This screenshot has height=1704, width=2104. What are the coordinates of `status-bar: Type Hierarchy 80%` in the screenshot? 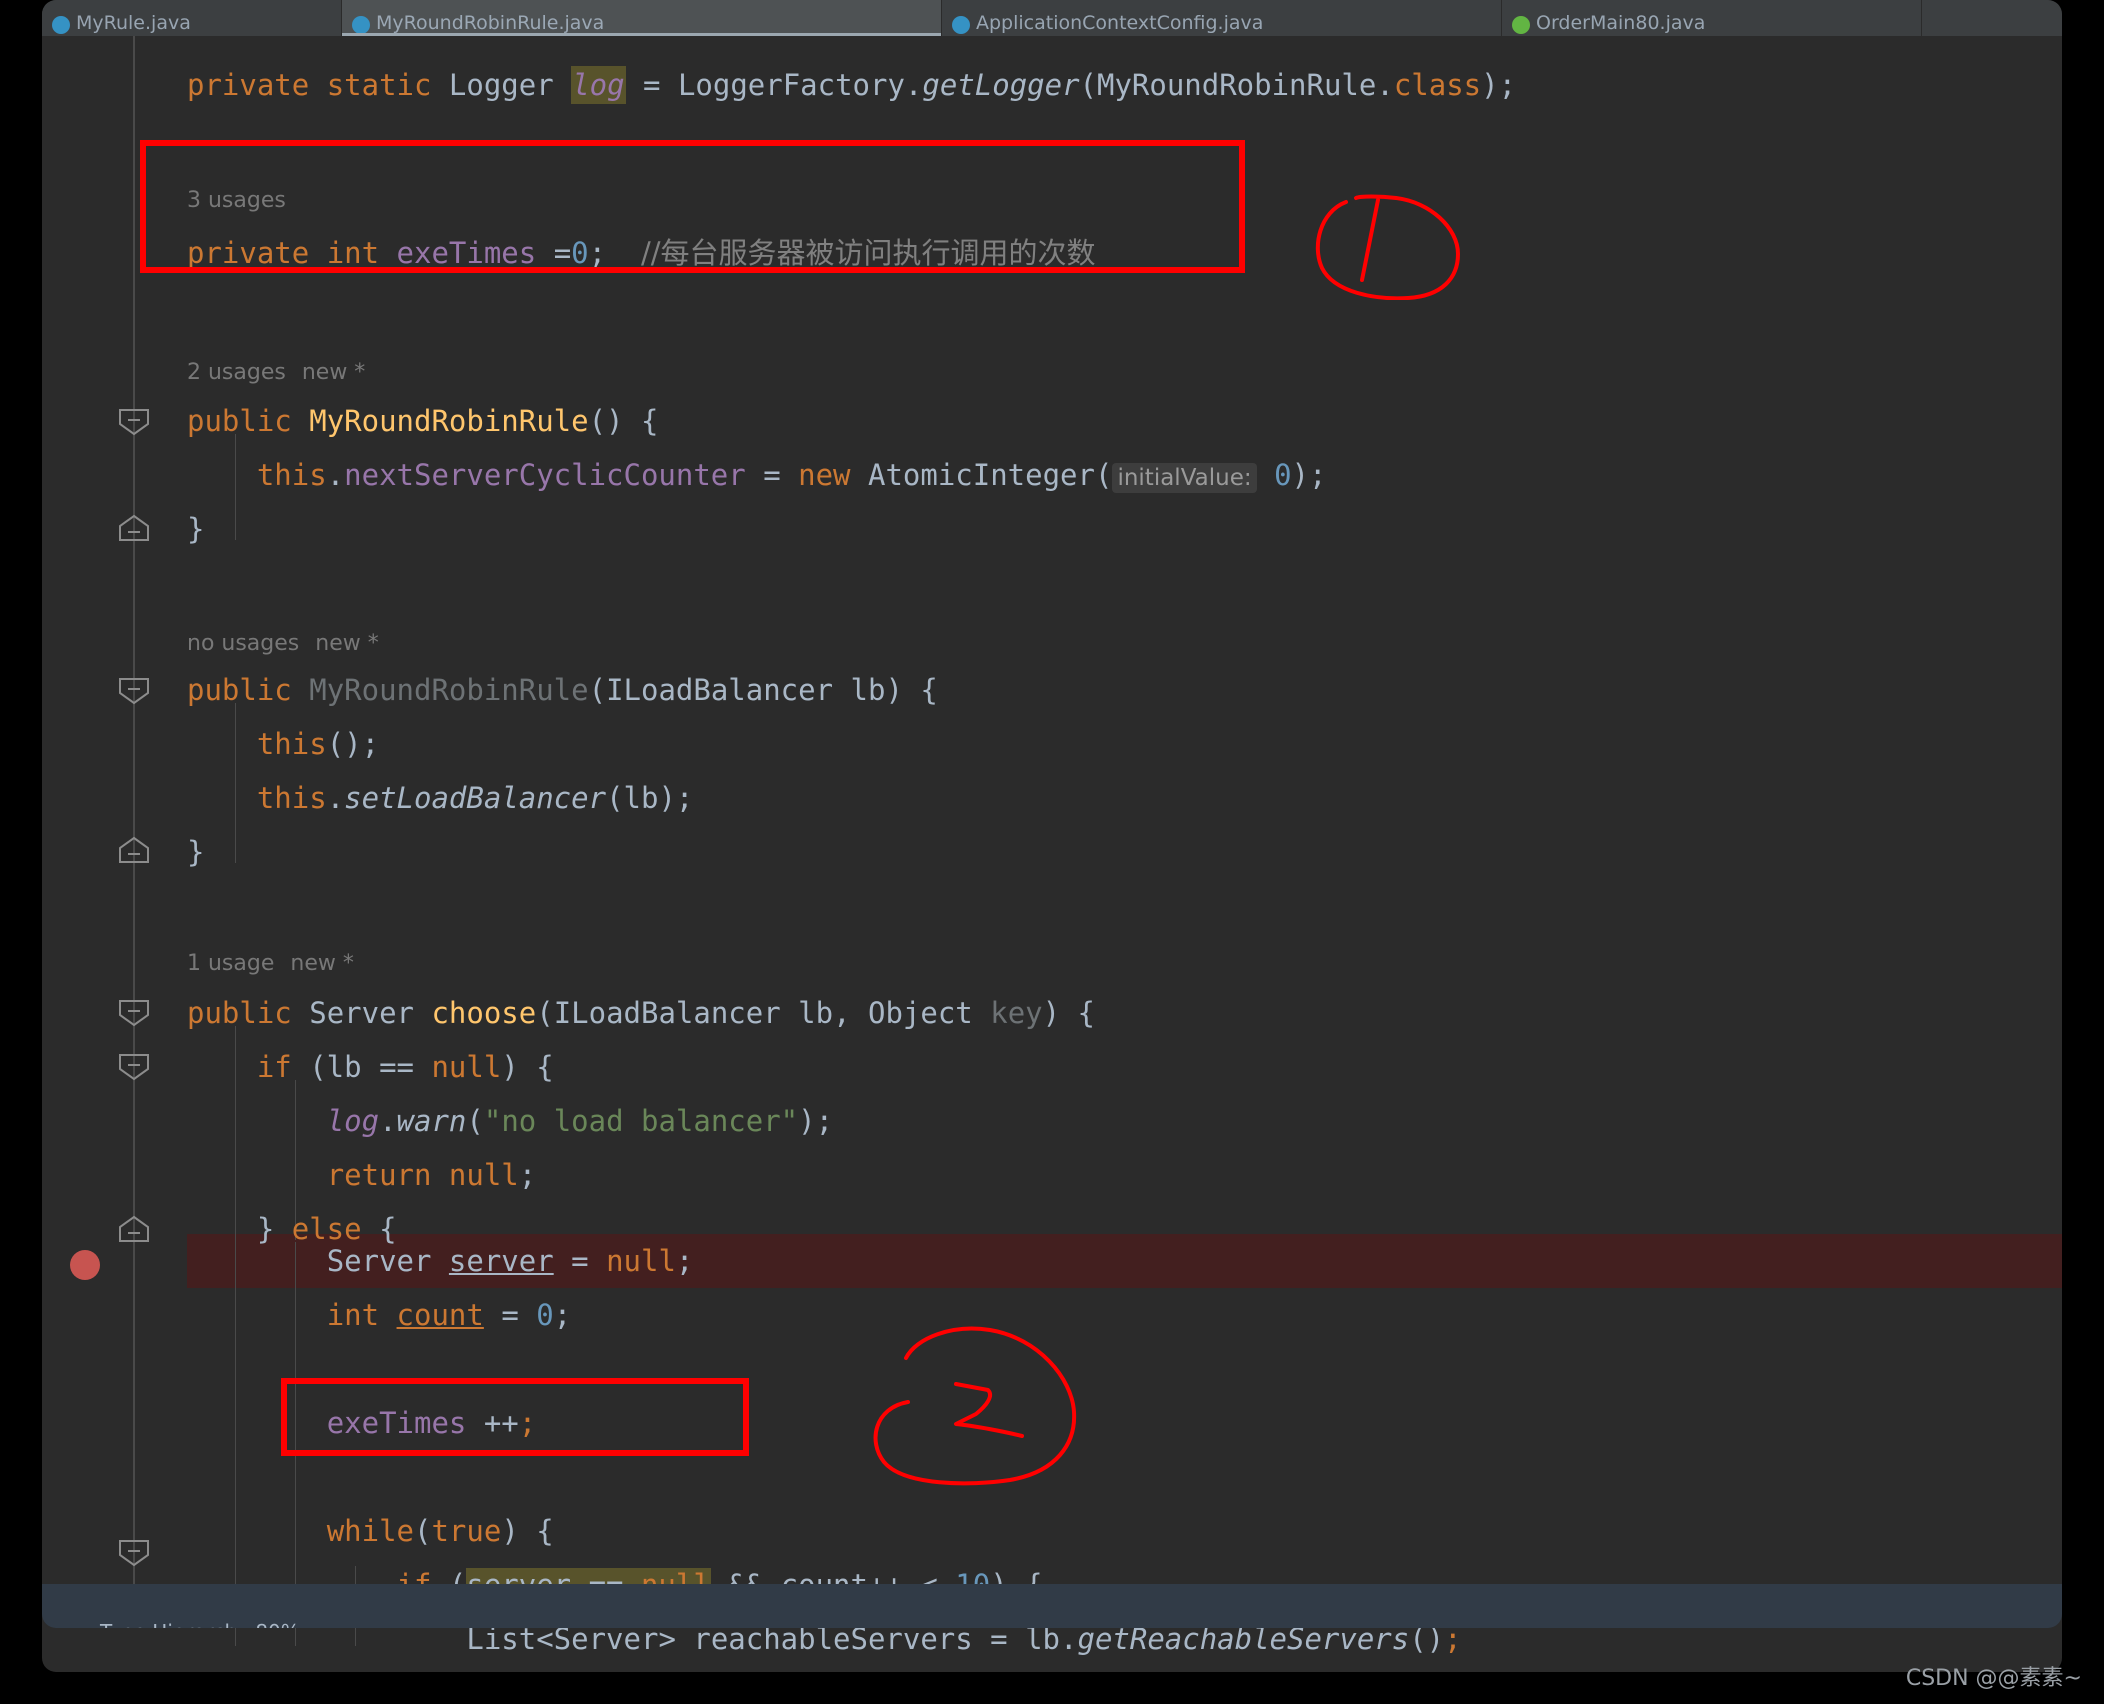 It's located at (1052, 1606).